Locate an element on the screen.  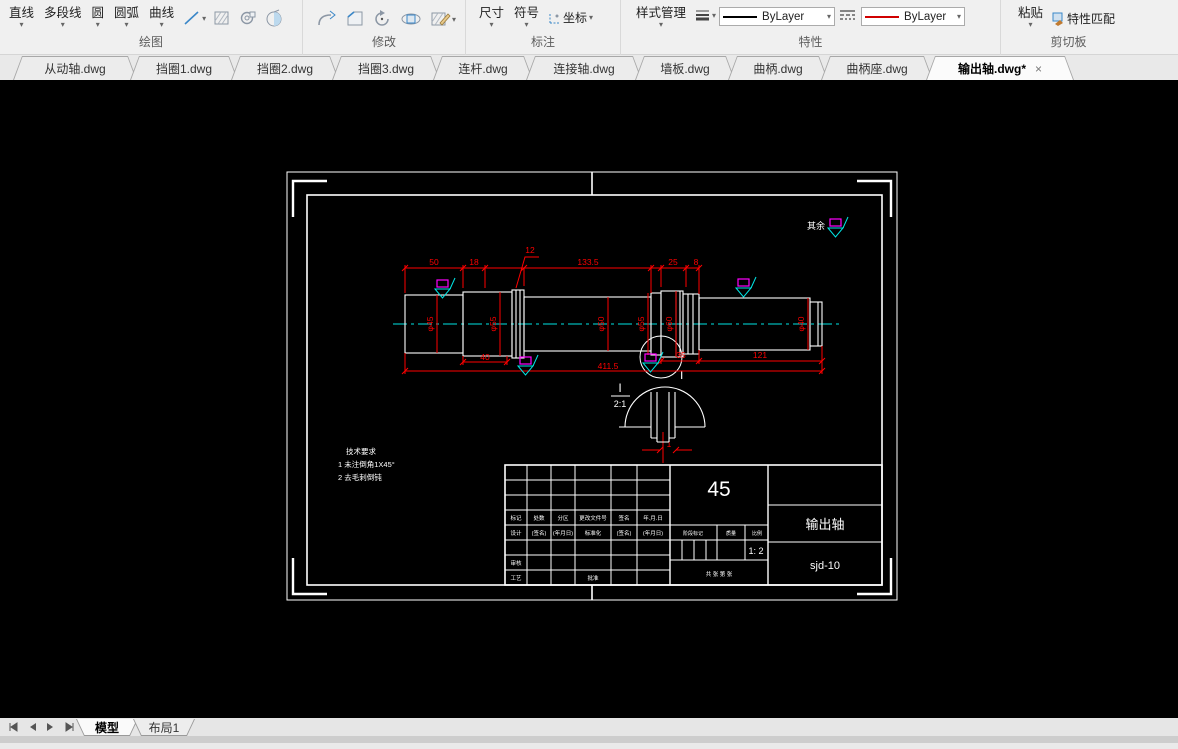
symbol-button: 符号 ▾ is located at coordinates (526, 15).